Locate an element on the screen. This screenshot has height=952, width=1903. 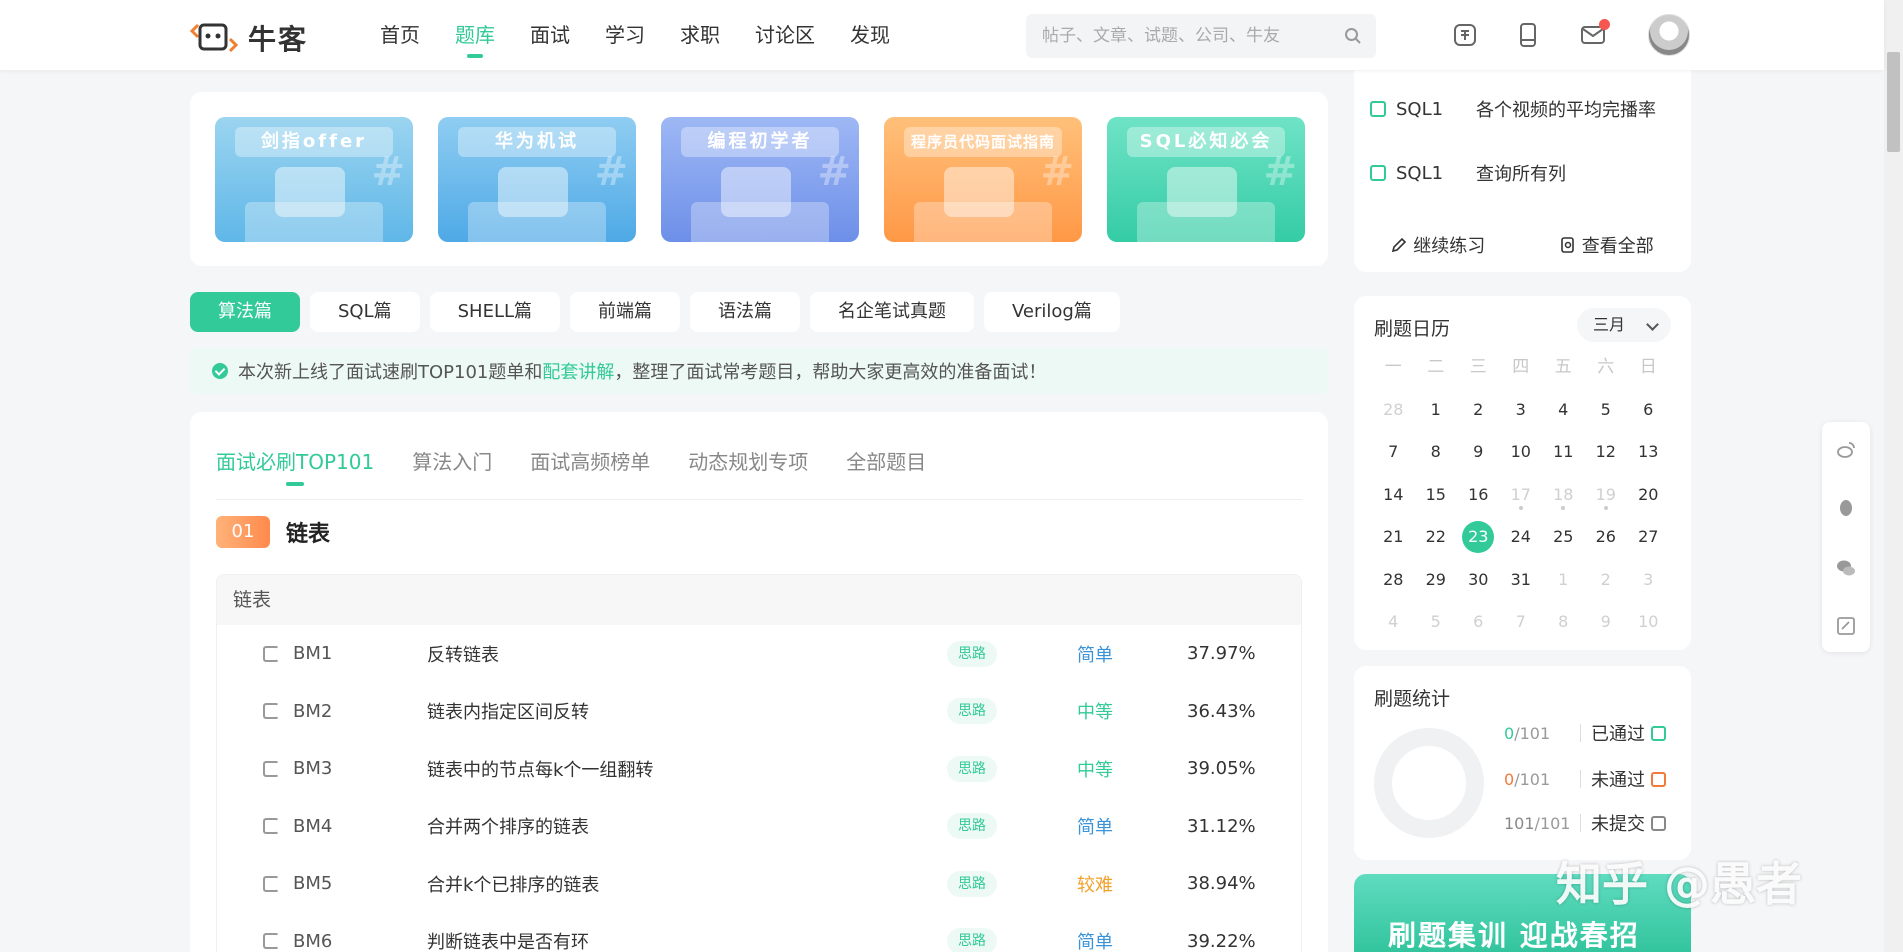
logo: 牛客 is located at coordinates (249, 38).